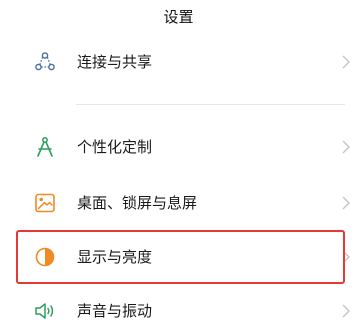 This screenshot has width=357, height=335. I want to click on settings-item-personalization: 个性化定制, so click(178, 147).